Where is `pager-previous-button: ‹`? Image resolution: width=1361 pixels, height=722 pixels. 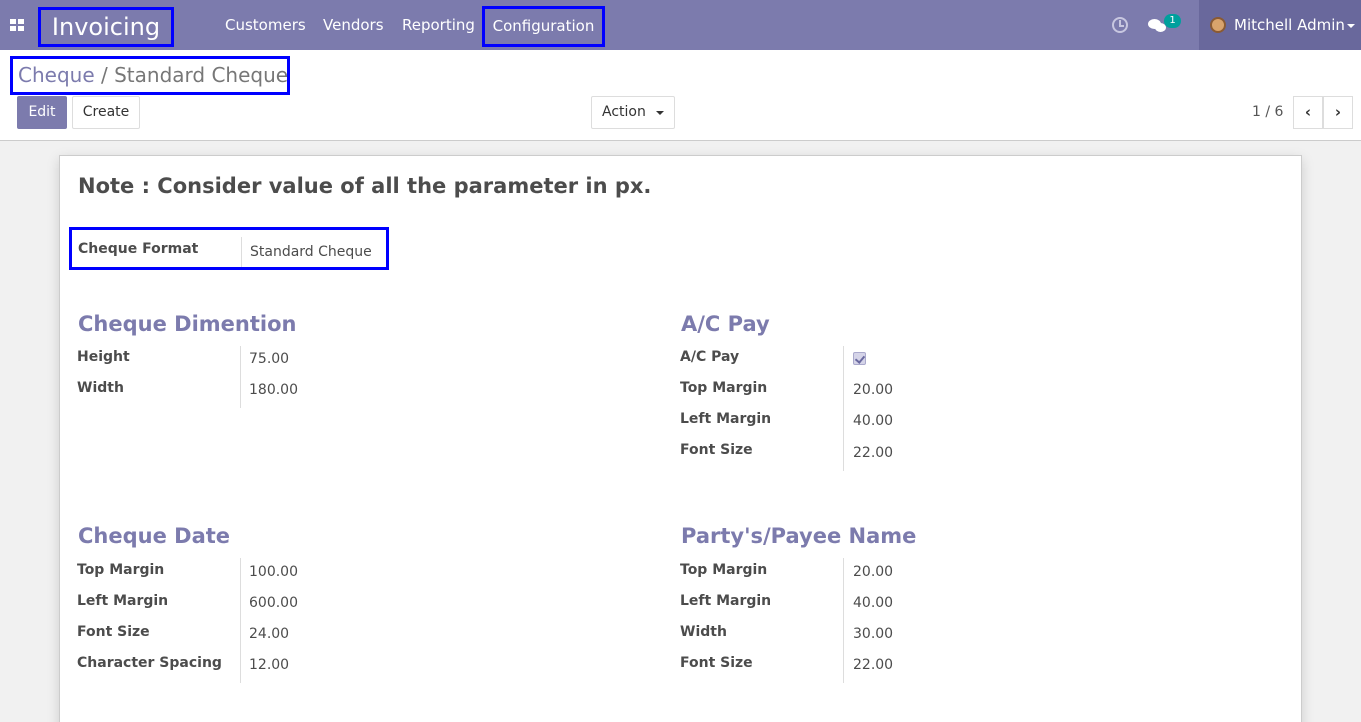 pager-previous-button: ‹ is located at coordinates (1308, 112).